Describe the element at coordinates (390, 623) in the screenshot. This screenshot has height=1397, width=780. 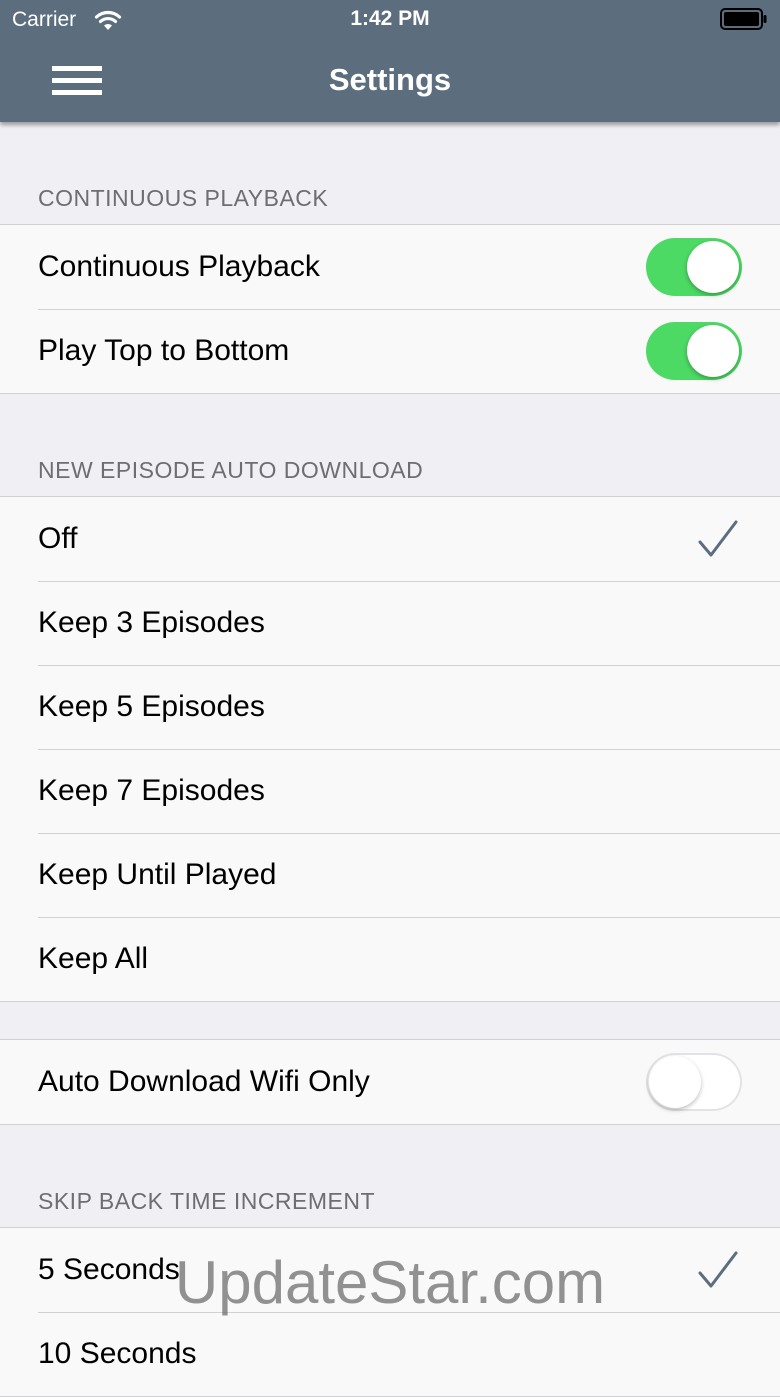
I see `option-keep-3-episodes: Keep 3 Episodes` at that location.